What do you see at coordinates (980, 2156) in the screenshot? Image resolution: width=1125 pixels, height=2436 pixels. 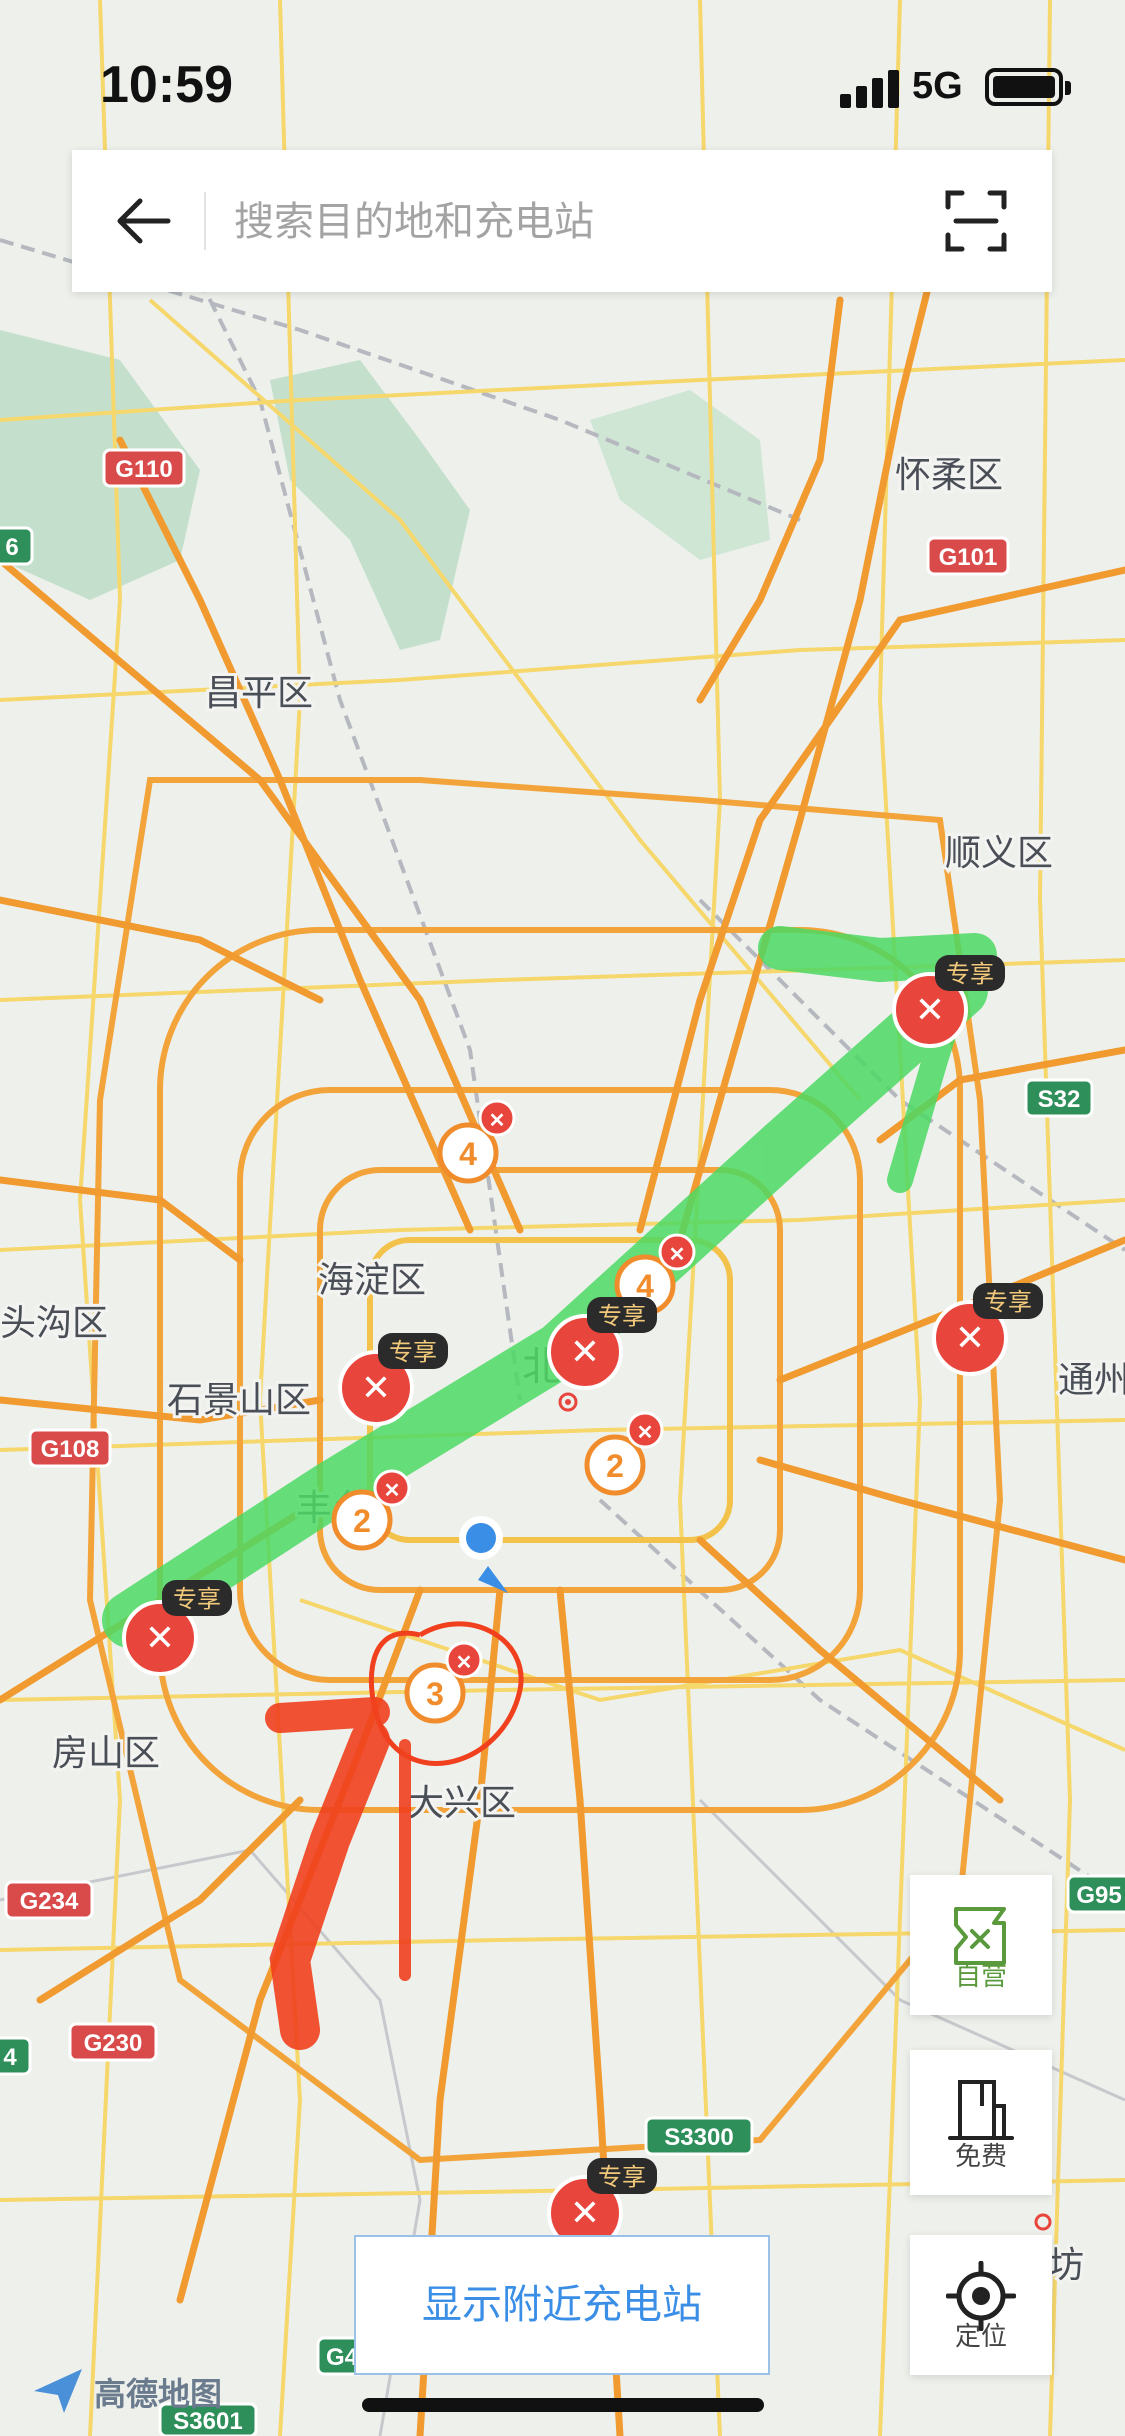 I see `free-label: 免费` at bounding box center [980, 2156].